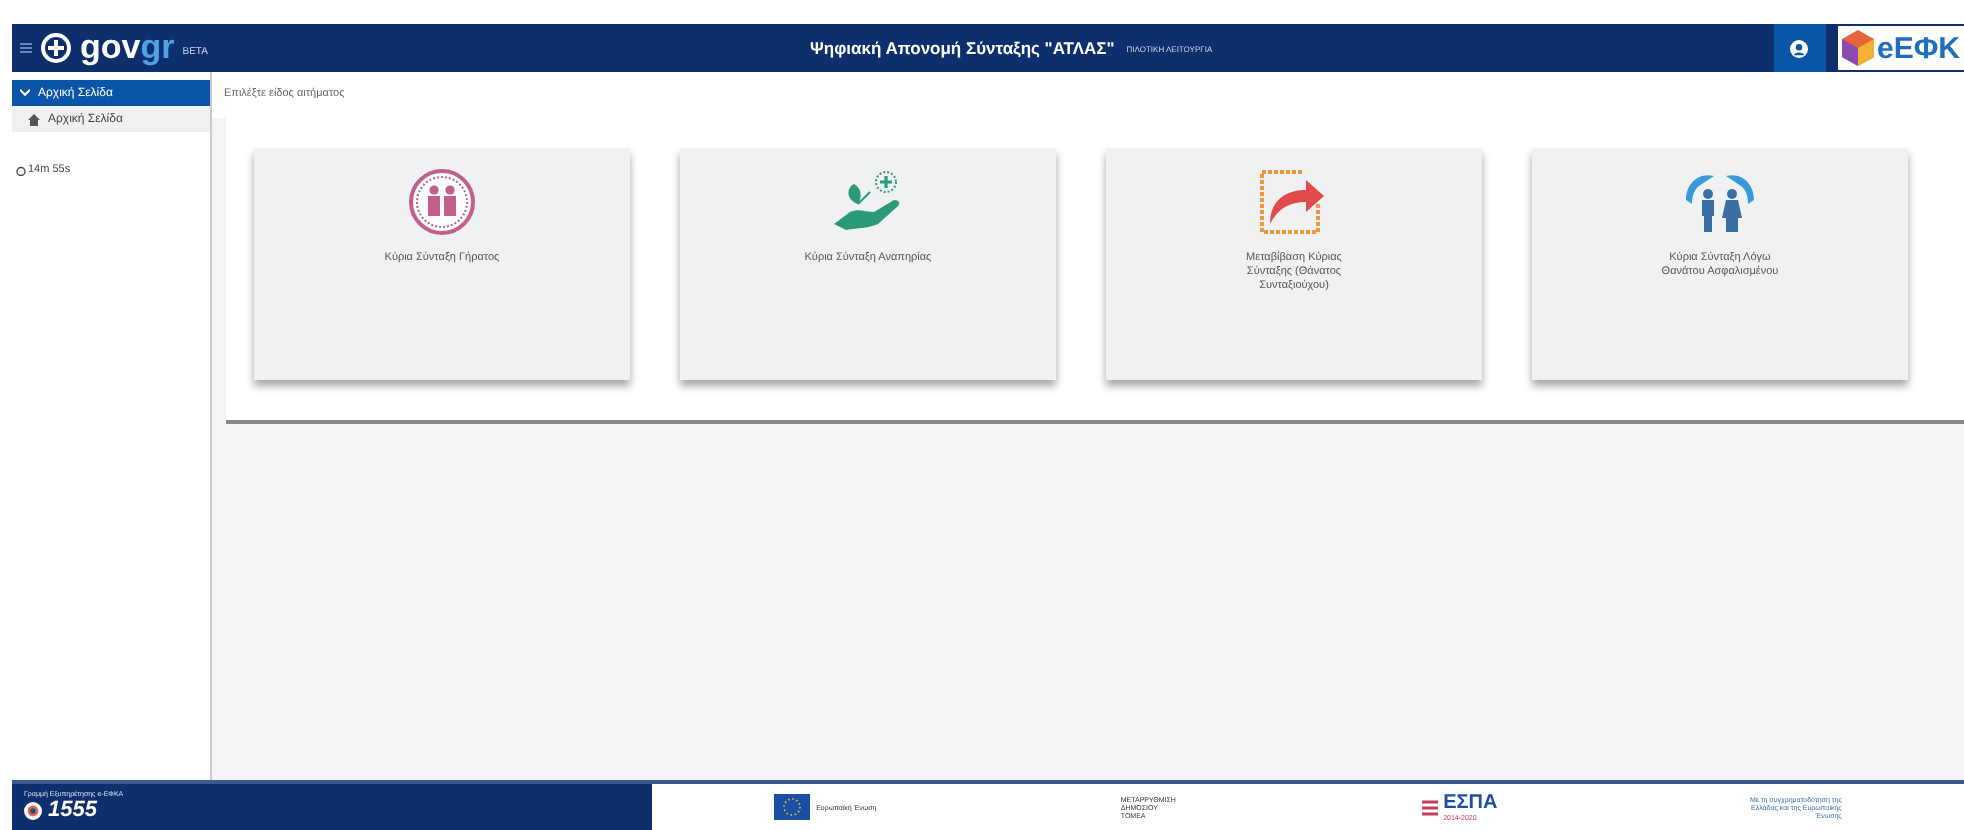 This screenshot has height=830, width=1964. I want to click on menu-icon, so click(26, 48).